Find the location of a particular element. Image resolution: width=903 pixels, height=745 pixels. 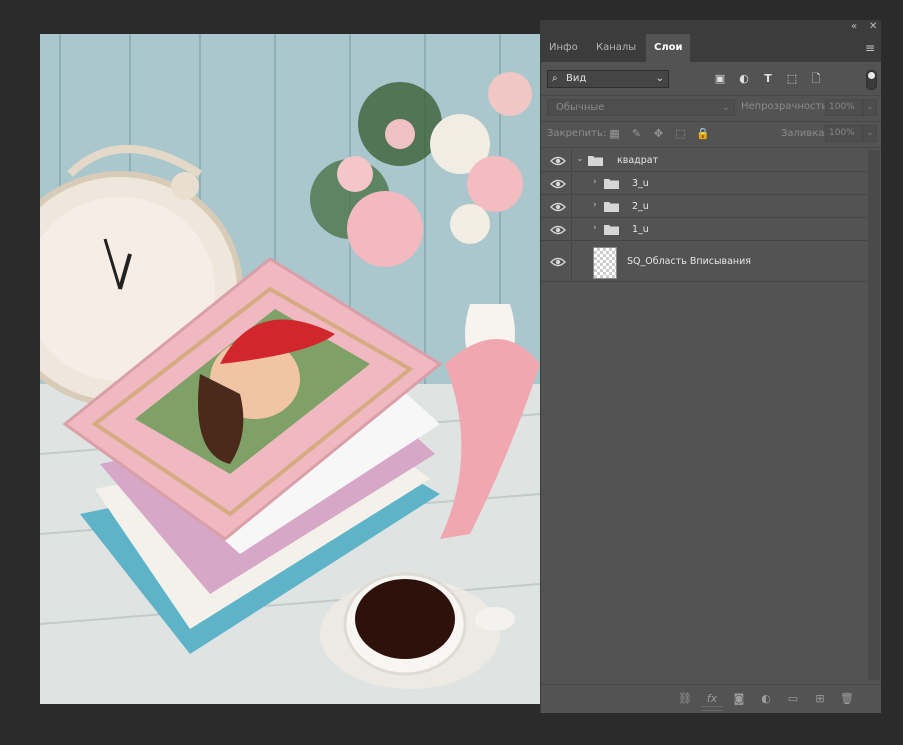

fill-input: 100% is located at coordinates (844, 133).